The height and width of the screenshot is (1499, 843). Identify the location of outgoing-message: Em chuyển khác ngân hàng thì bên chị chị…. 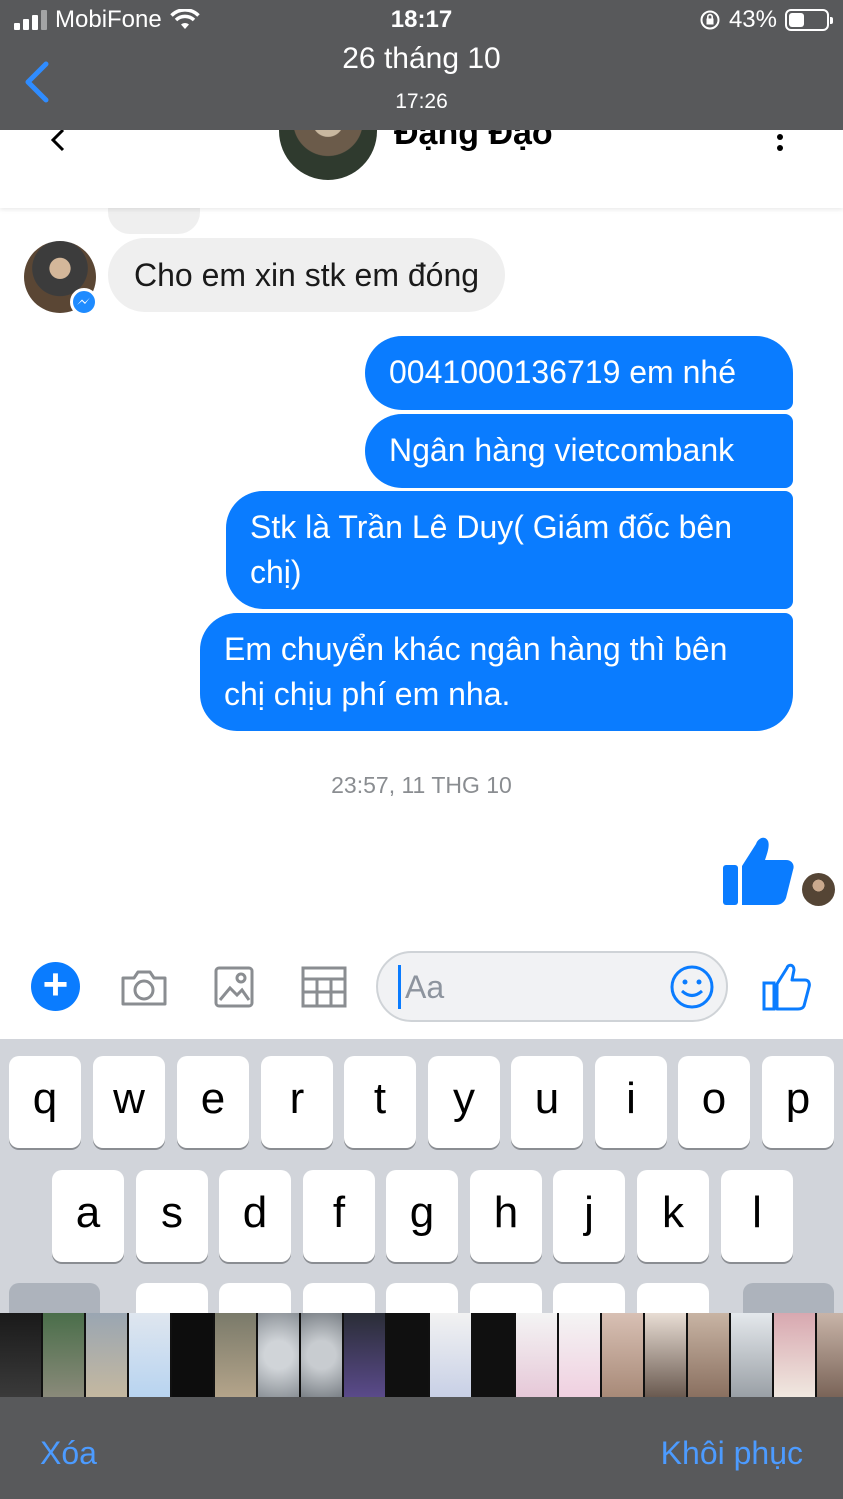
(496, 672).